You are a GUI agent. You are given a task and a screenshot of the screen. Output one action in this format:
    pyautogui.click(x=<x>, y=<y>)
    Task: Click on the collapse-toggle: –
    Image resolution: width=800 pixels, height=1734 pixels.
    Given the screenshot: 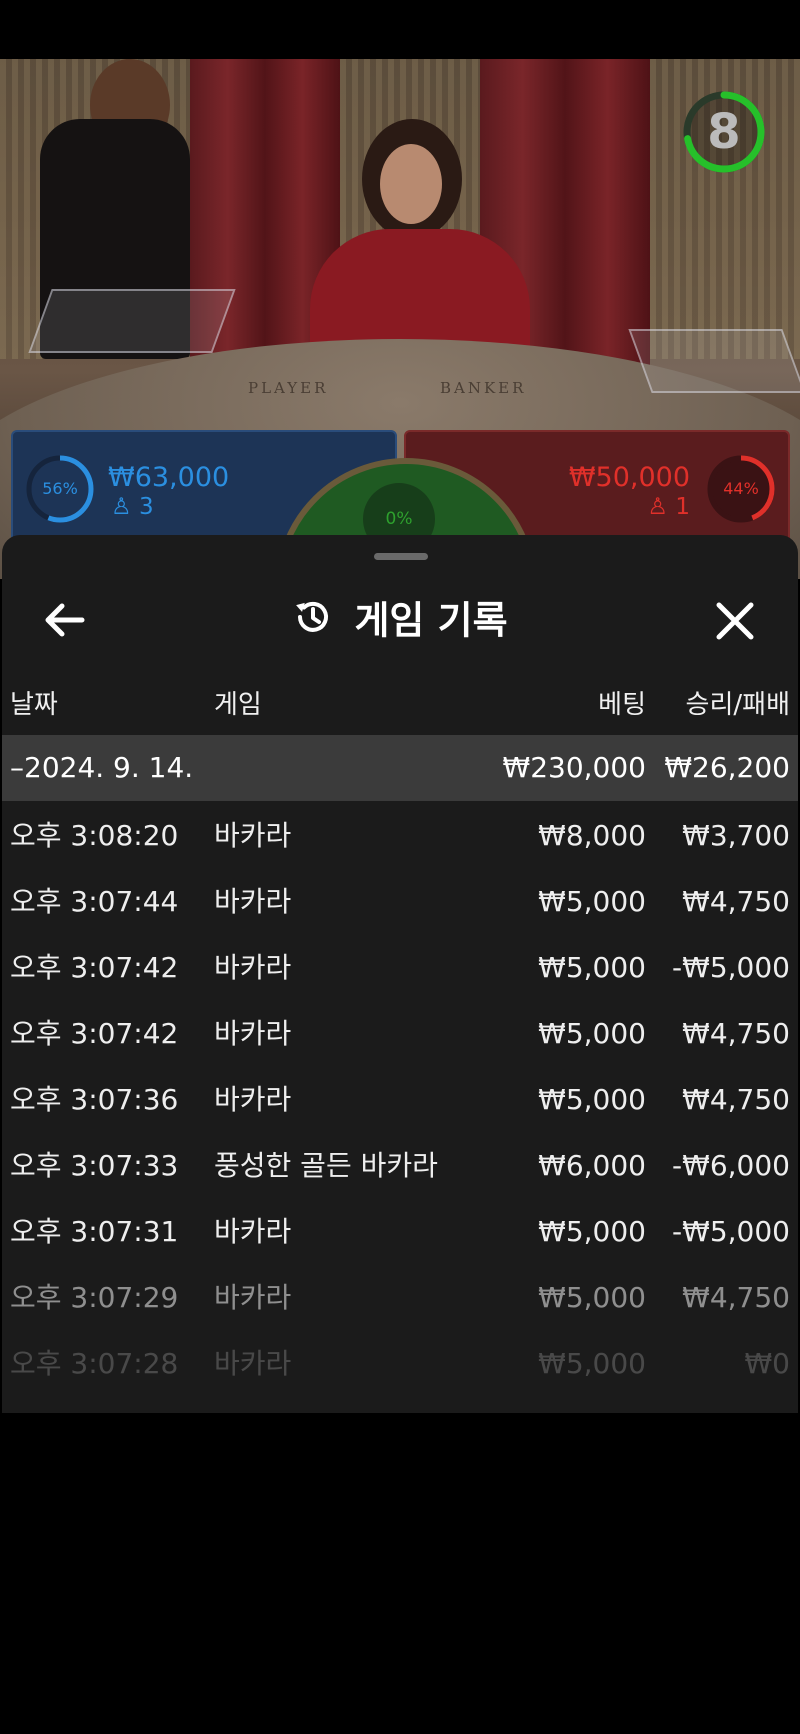 What is the action you would take?
    pyautogui.click(x=17, y=767)
    